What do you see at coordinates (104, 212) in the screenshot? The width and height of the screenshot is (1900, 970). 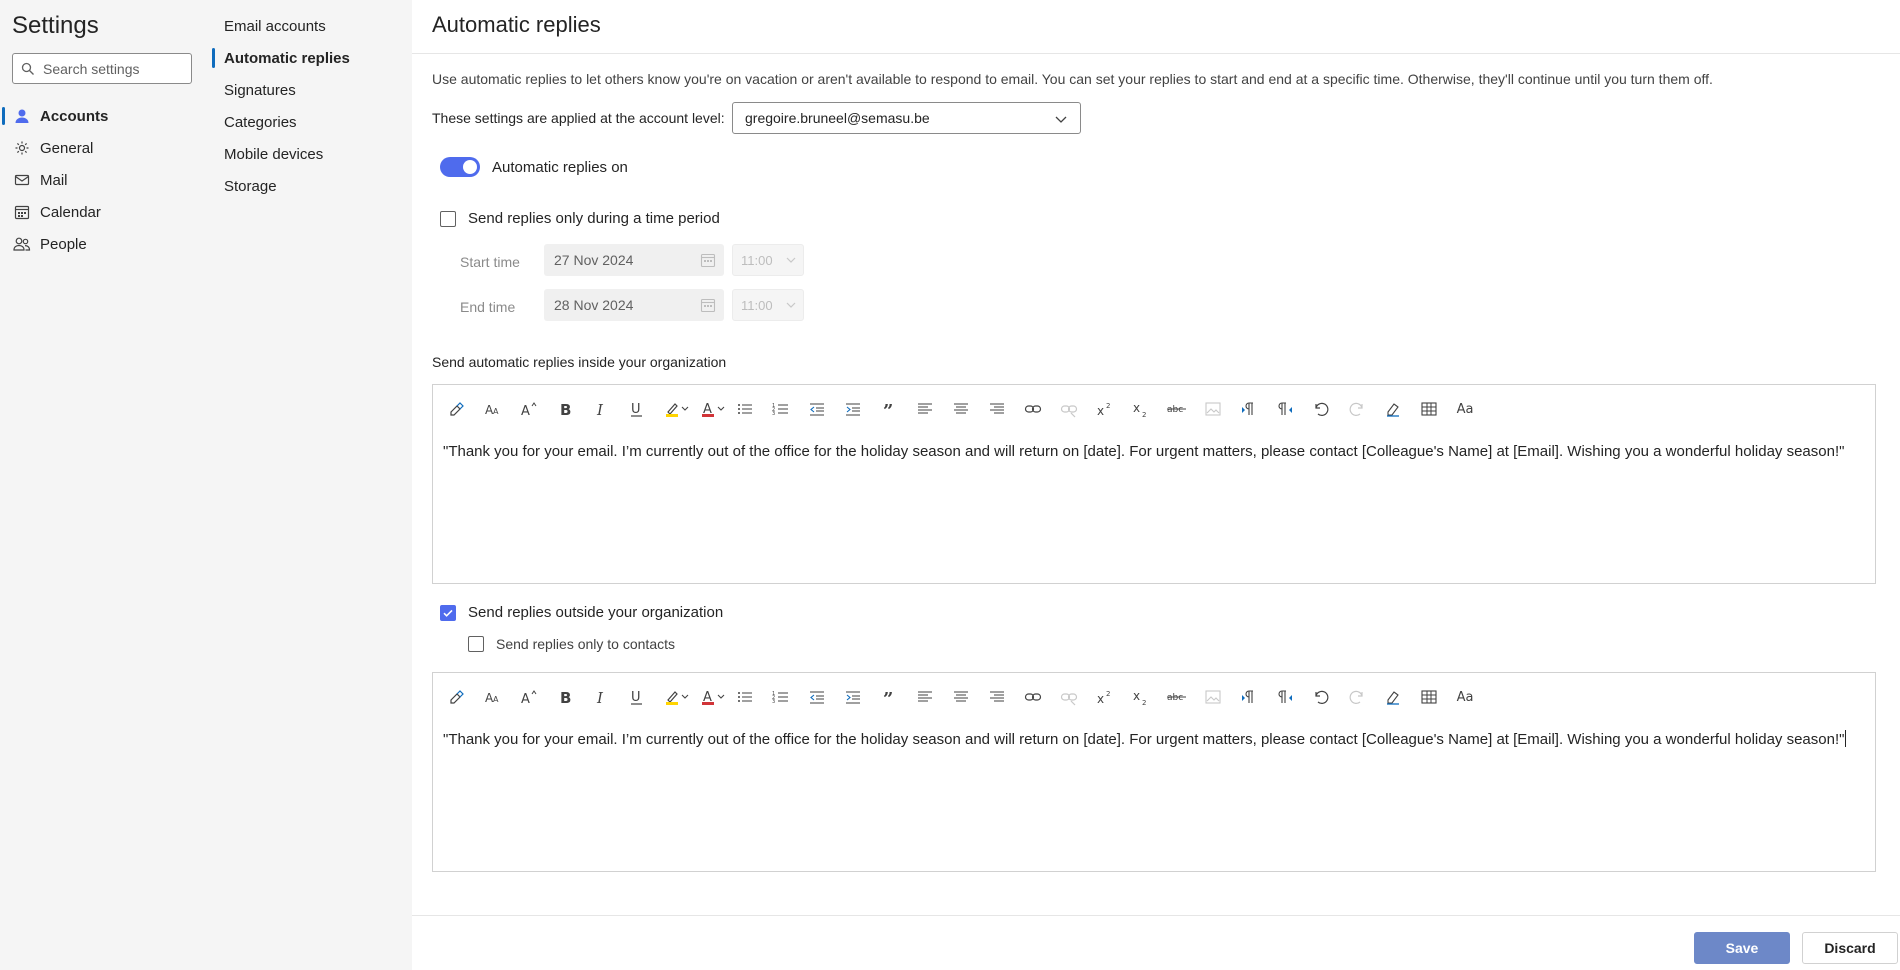 I see `nav-item-calendar: Calendar` at bounding box center [104, 212].